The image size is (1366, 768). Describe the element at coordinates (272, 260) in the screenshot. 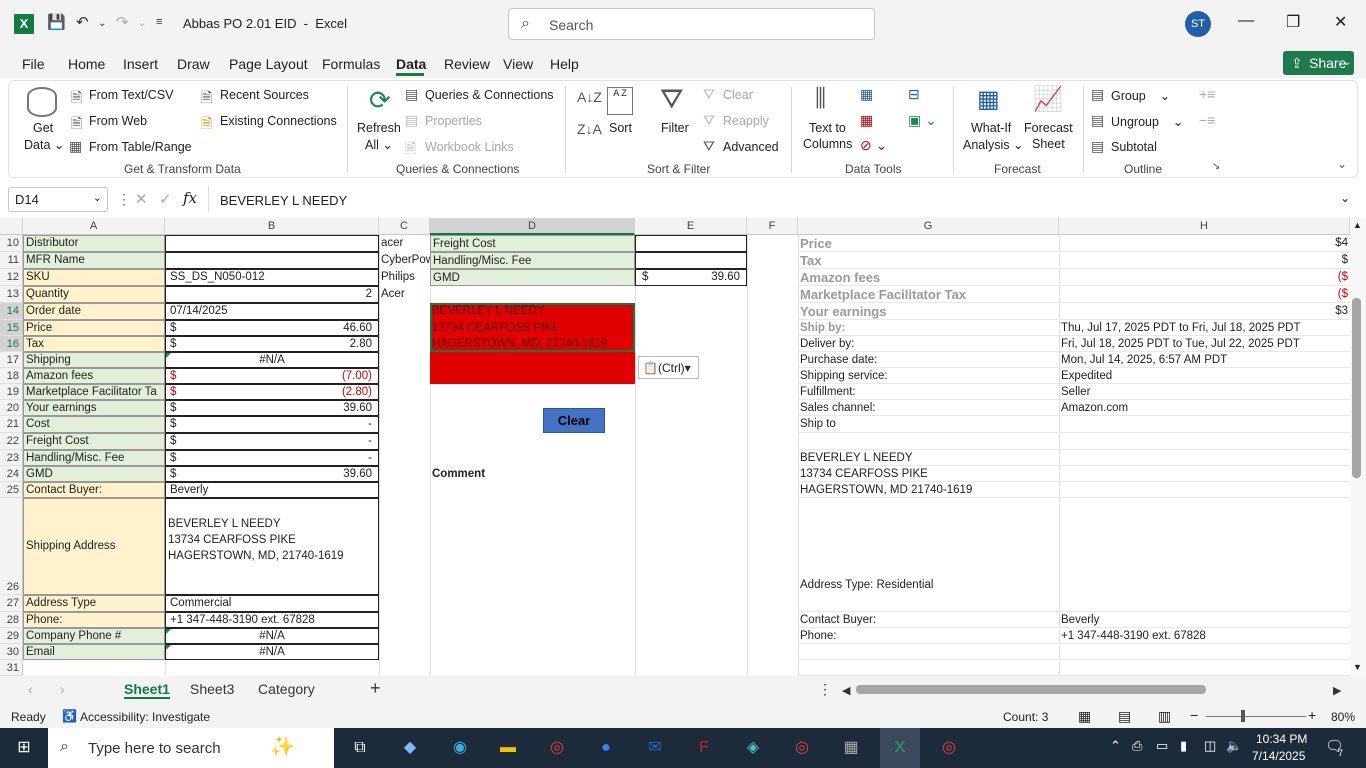

I see `cell-b` at that location.